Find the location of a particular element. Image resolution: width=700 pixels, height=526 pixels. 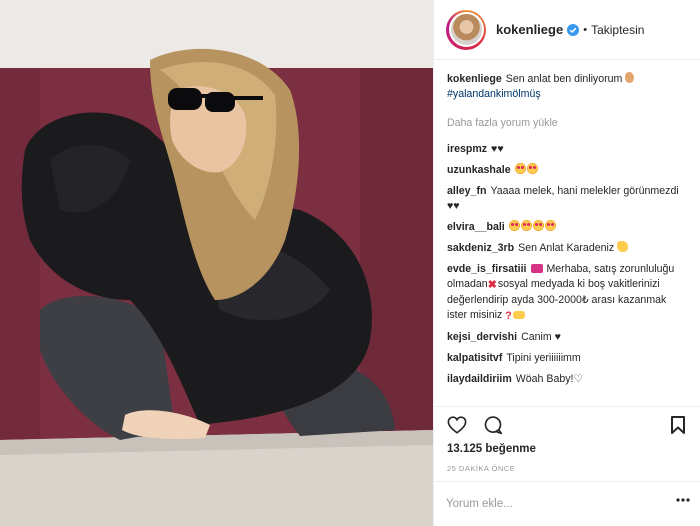

bookmark-icon is located at coordinates (678, 425).